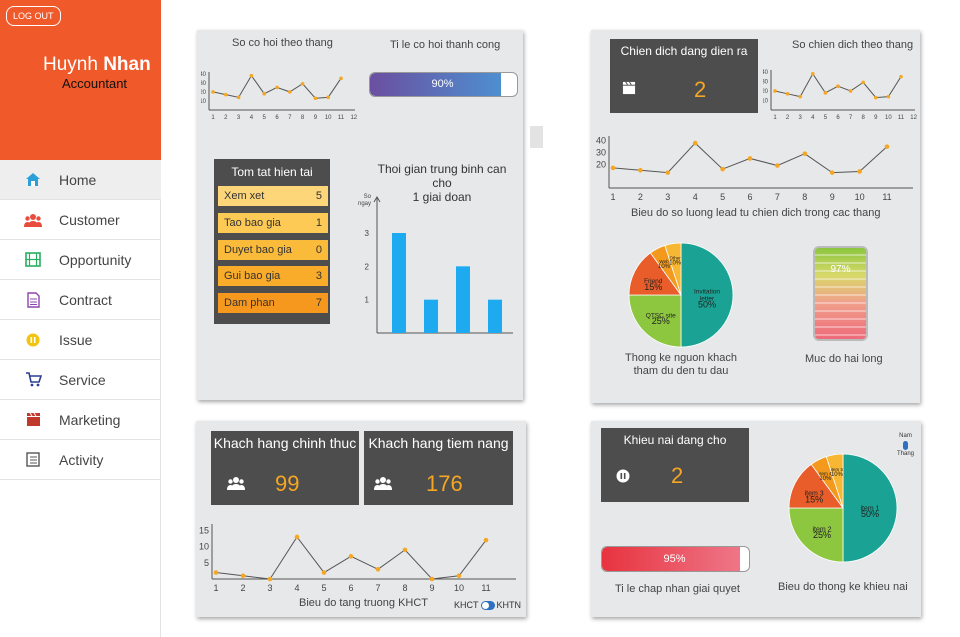 The image size is (960, 637). I want to click on sidebar-item-activity: Activity, so click(80, 460).